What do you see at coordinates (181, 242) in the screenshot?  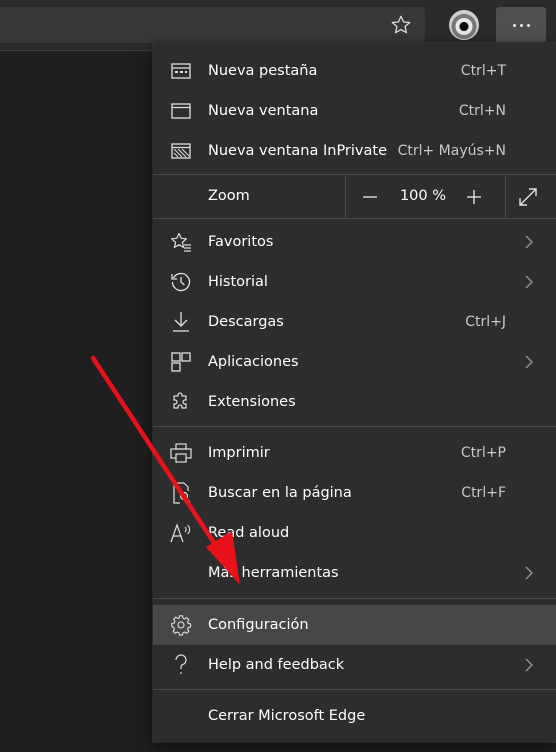 I see `favorites-icon` at bounding box center [181, 242].